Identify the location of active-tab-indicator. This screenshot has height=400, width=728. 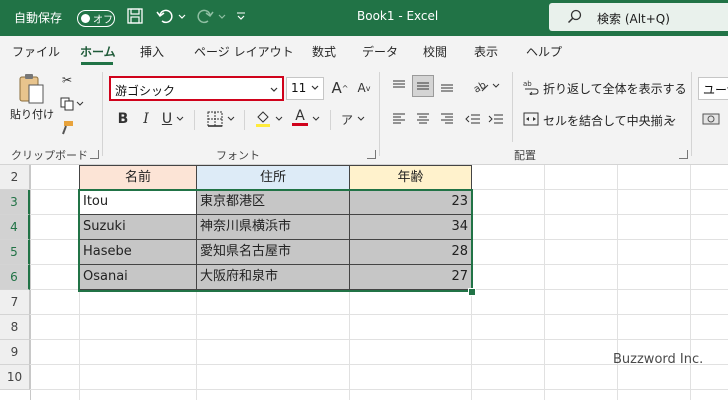
(97, 63).